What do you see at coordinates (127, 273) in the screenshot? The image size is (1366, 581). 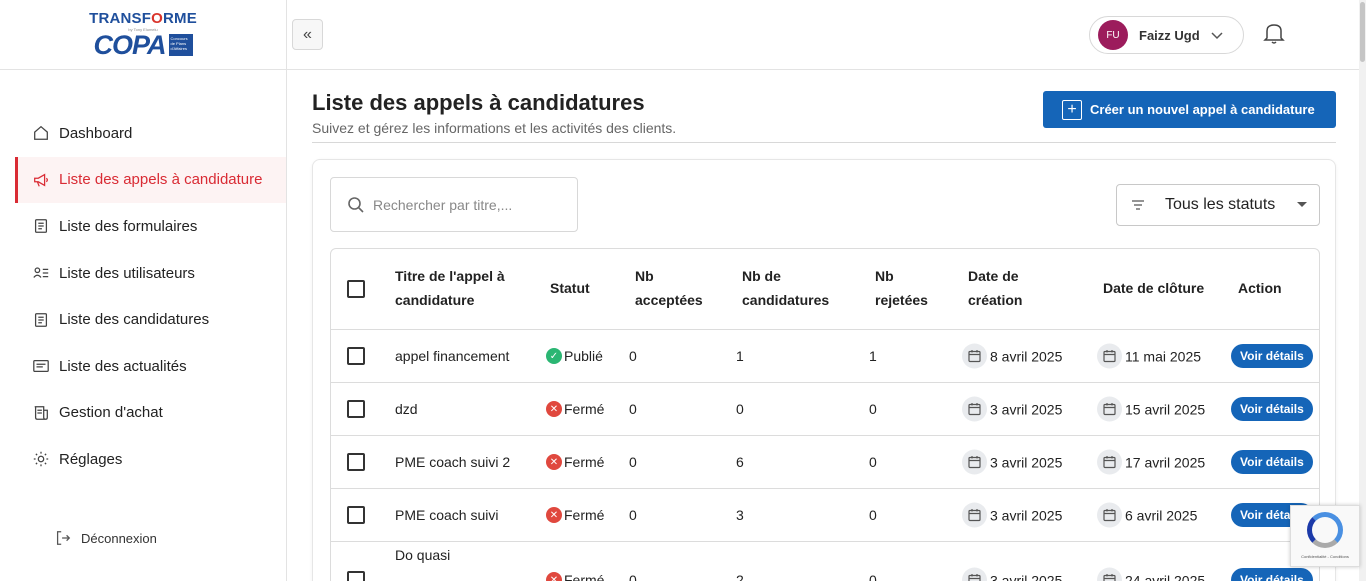 I see `sidebar-item-label: Liste des utilisateurs` at bounding box center [127, 273].